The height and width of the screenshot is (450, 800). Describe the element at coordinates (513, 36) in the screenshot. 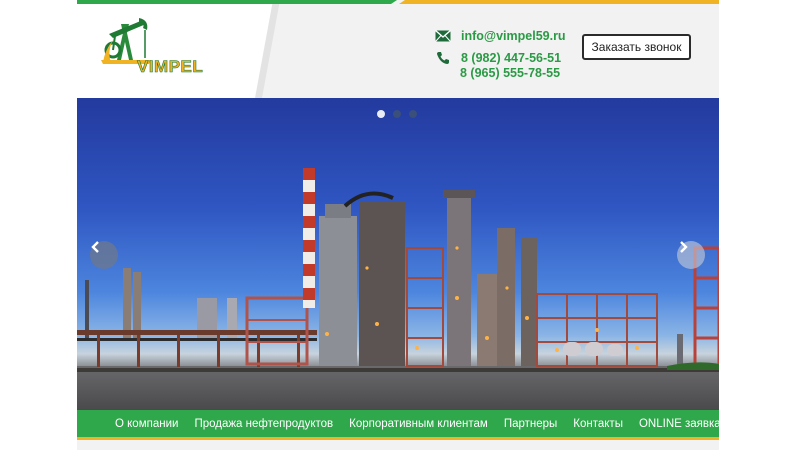

I see `email-link: info@vimpel59.ru` at that location.